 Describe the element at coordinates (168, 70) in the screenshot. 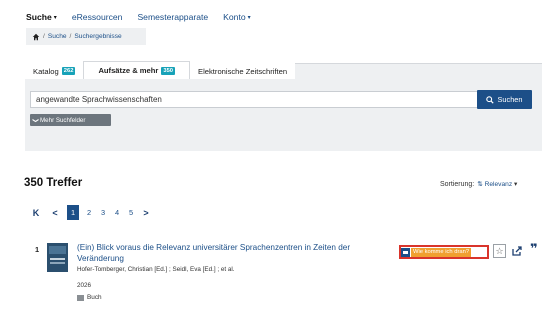

I see `count-badge: 350` at that location.